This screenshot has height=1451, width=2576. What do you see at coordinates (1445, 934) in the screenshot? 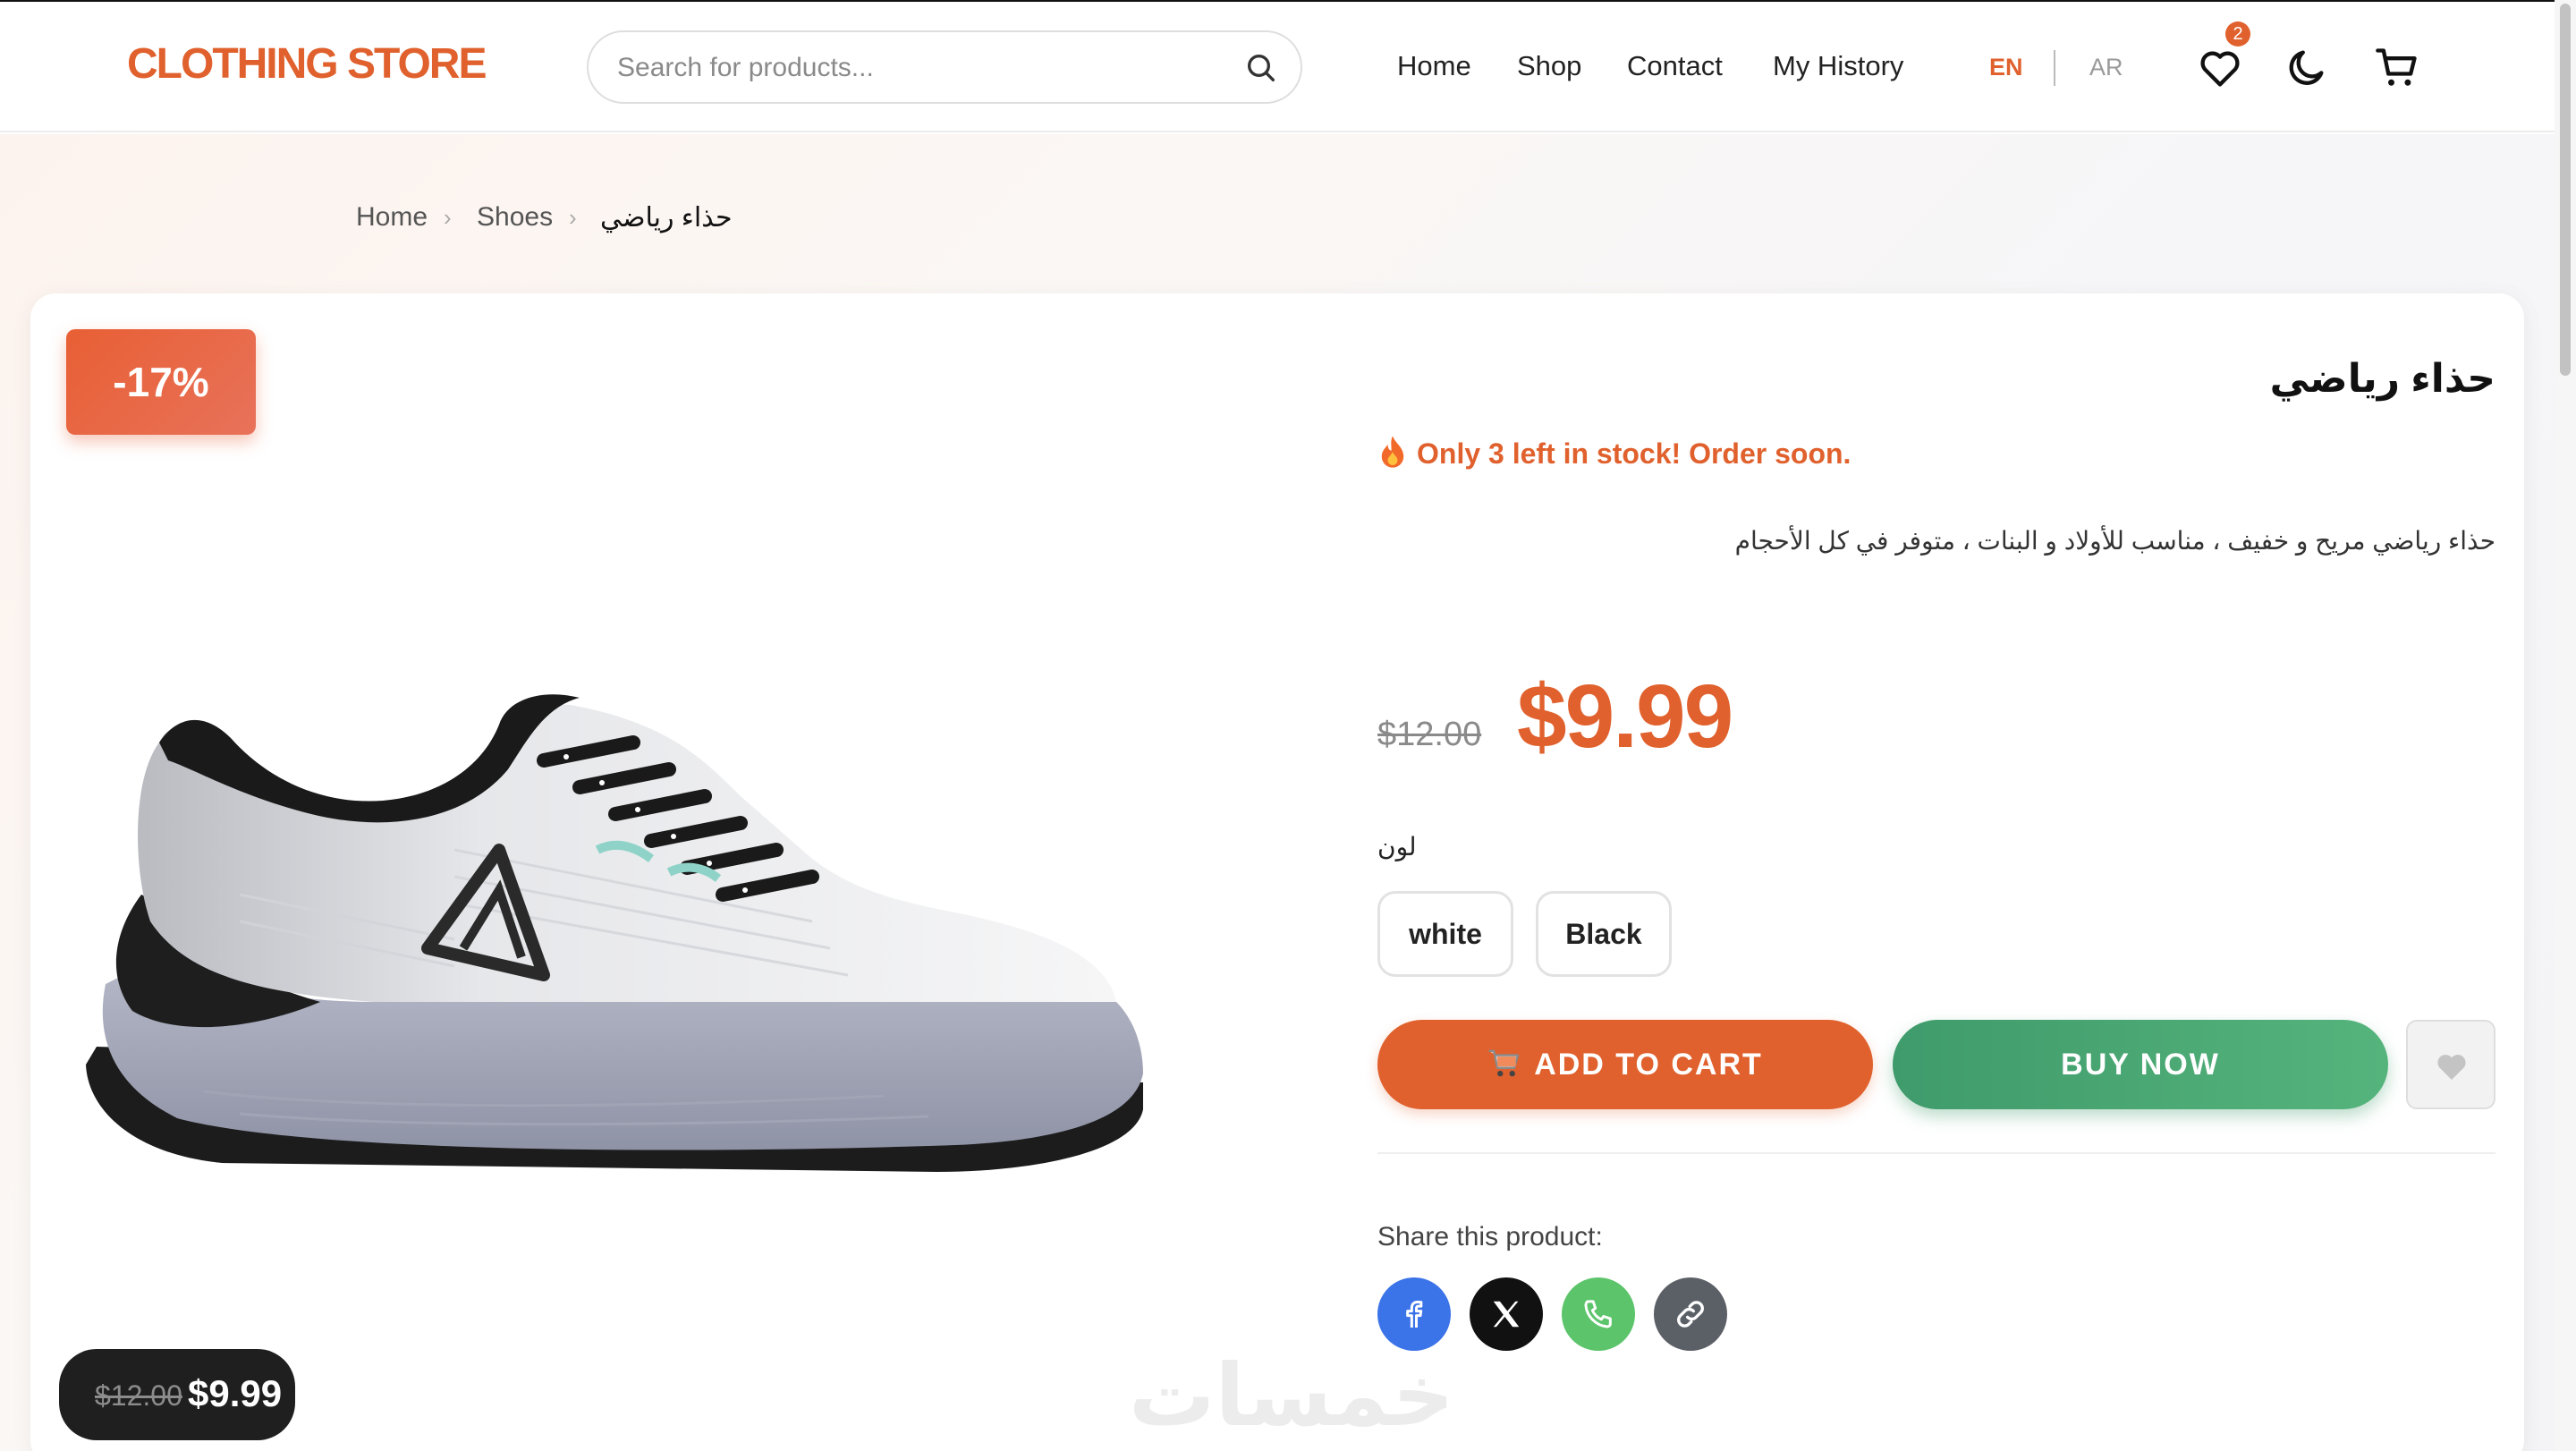
I see `color-option-white: white` at bounding box center [1445, 934].